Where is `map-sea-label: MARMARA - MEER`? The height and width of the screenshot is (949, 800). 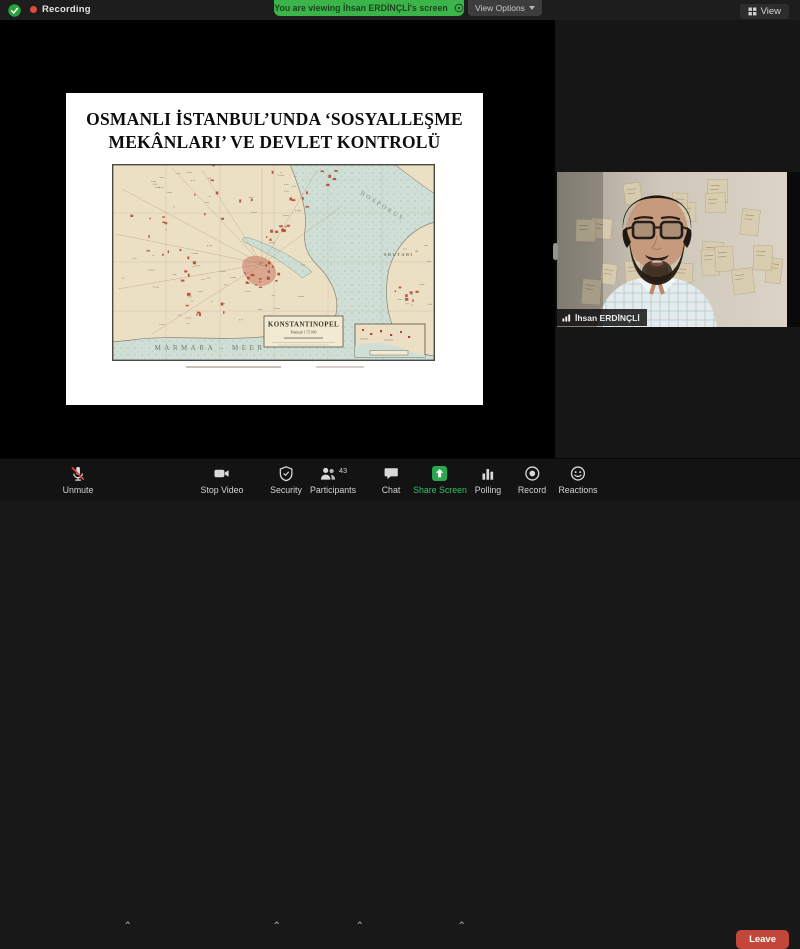
map-sea-label: MARMARA - MEER is located at coordinates (210, 348).